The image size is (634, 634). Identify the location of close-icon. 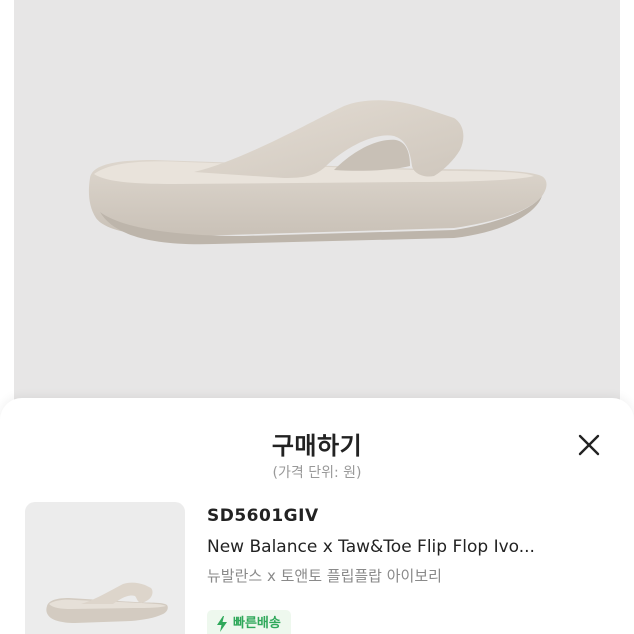
(589, 445).